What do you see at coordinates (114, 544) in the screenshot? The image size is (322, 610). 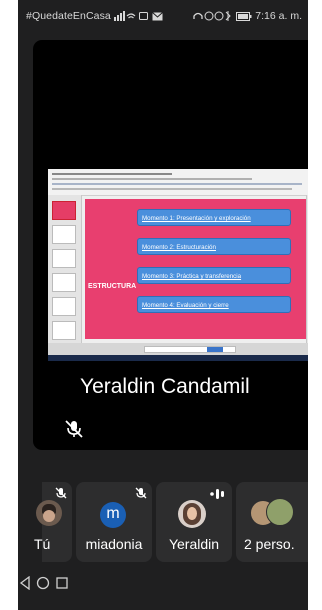 I see `participant-name-miadonia: miadonia` at bounding box center [114, 544].